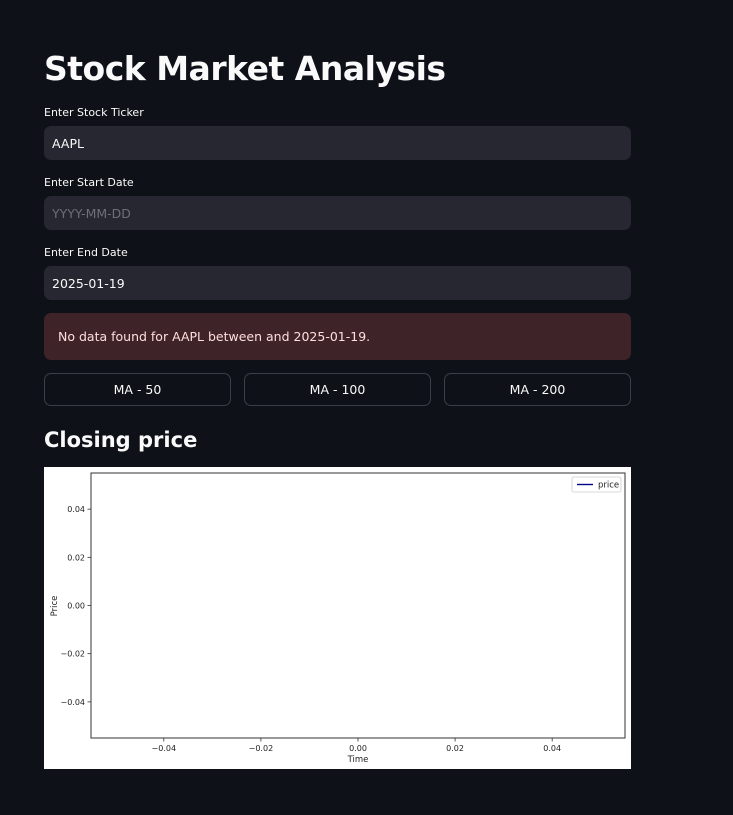  I want to click on ma-100-button: MA - 100, so click(337, 389).